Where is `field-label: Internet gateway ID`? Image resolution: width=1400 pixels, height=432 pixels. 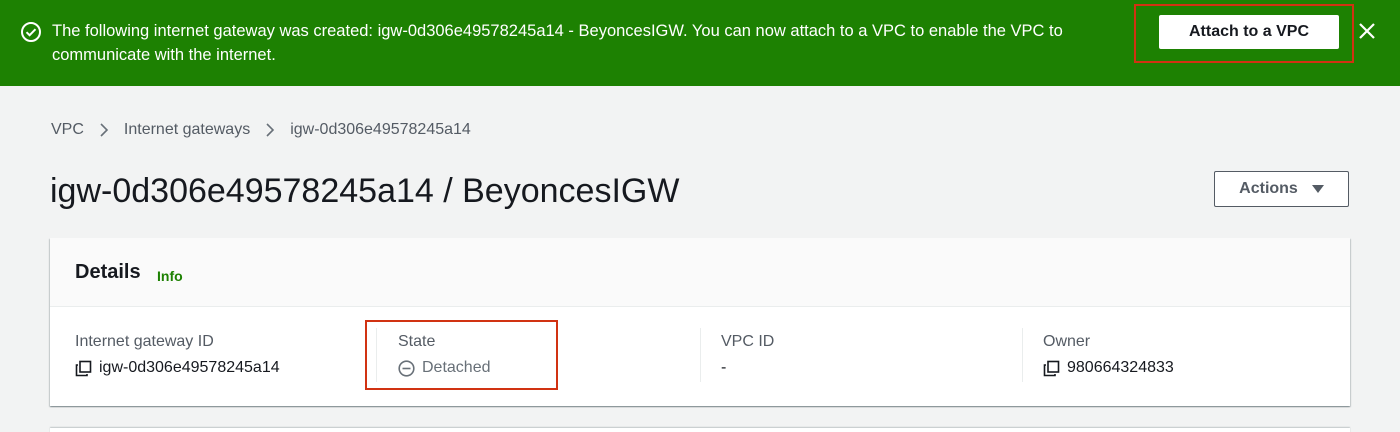
field-label: Internet gateway ID is located at coordinates (144, 341).